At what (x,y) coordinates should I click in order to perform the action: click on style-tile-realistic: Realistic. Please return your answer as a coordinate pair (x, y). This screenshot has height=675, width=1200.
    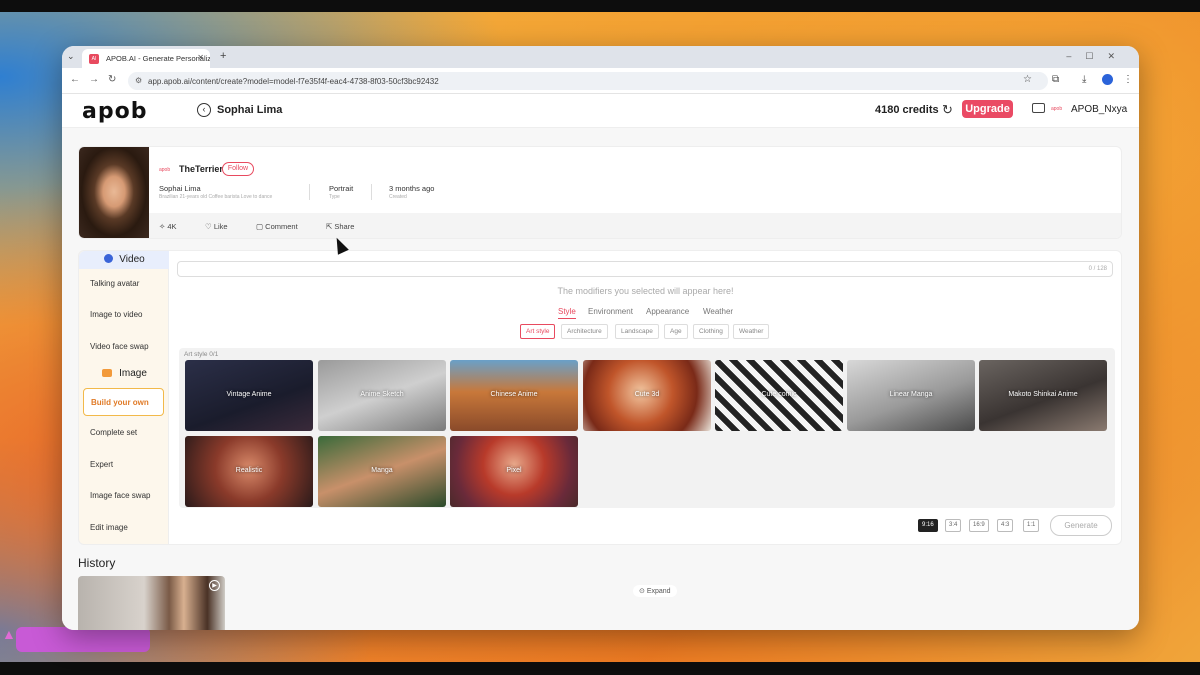
    Looking at the image, I should click on (249, 471).